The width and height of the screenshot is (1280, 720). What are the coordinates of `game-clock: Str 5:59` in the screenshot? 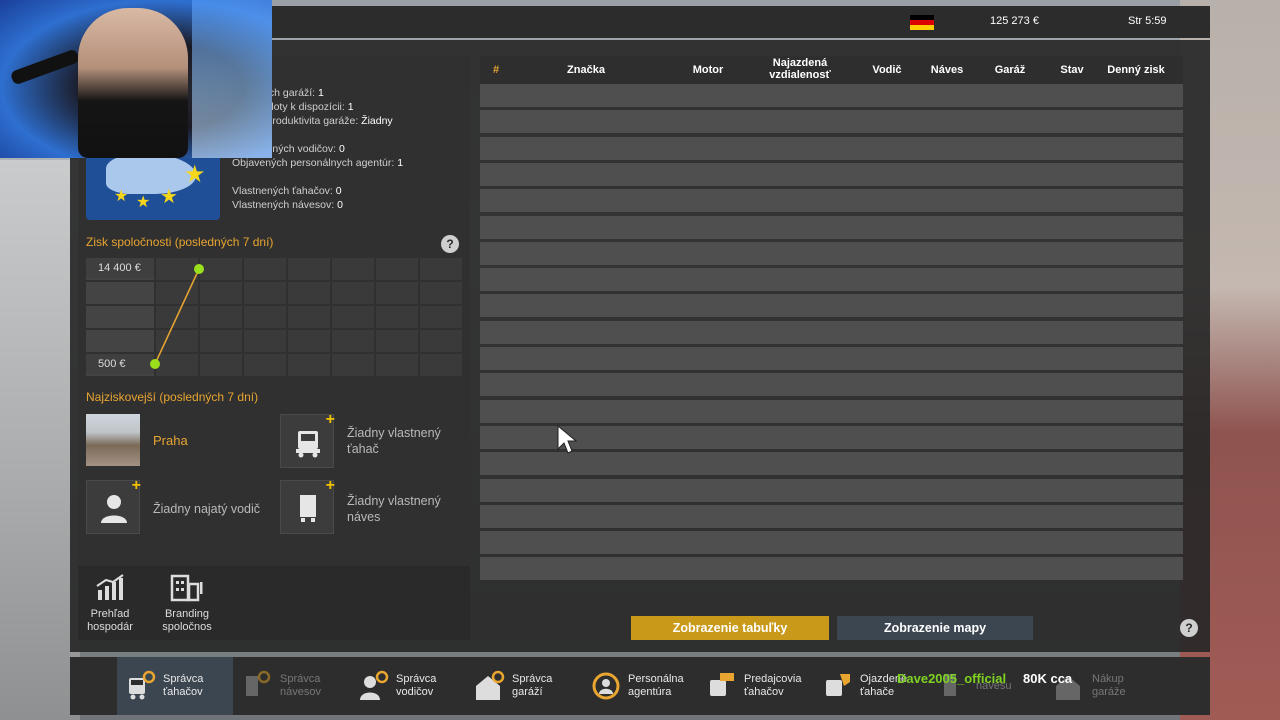 It's located at (1147, 21).